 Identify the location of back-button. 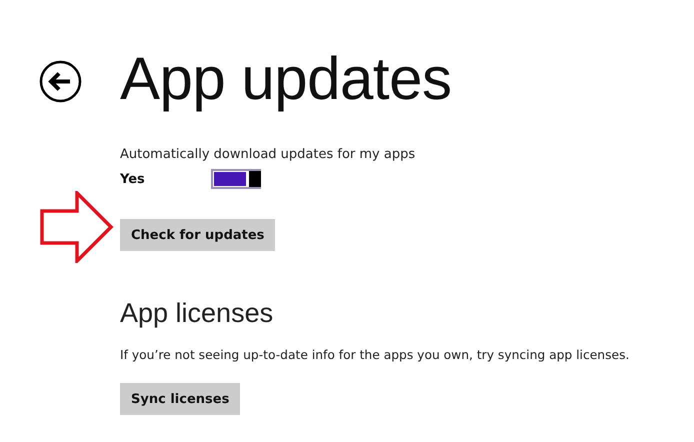
(60, 81).